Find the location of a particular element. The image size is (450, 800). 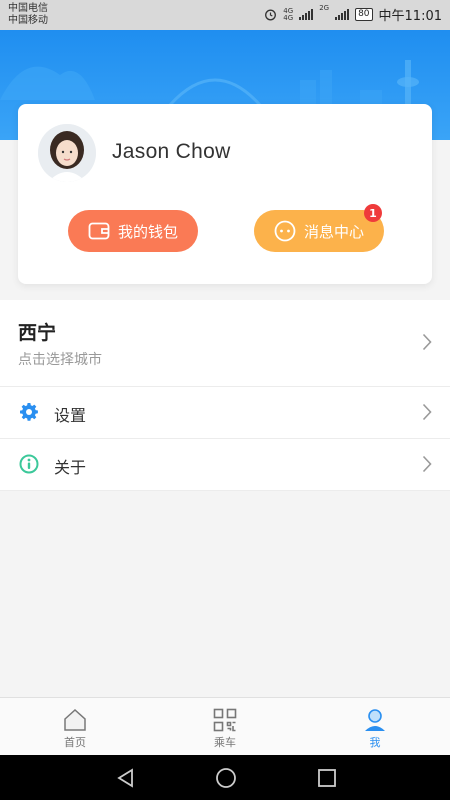

tab-label: 我 is located at coordinates (375, 742).